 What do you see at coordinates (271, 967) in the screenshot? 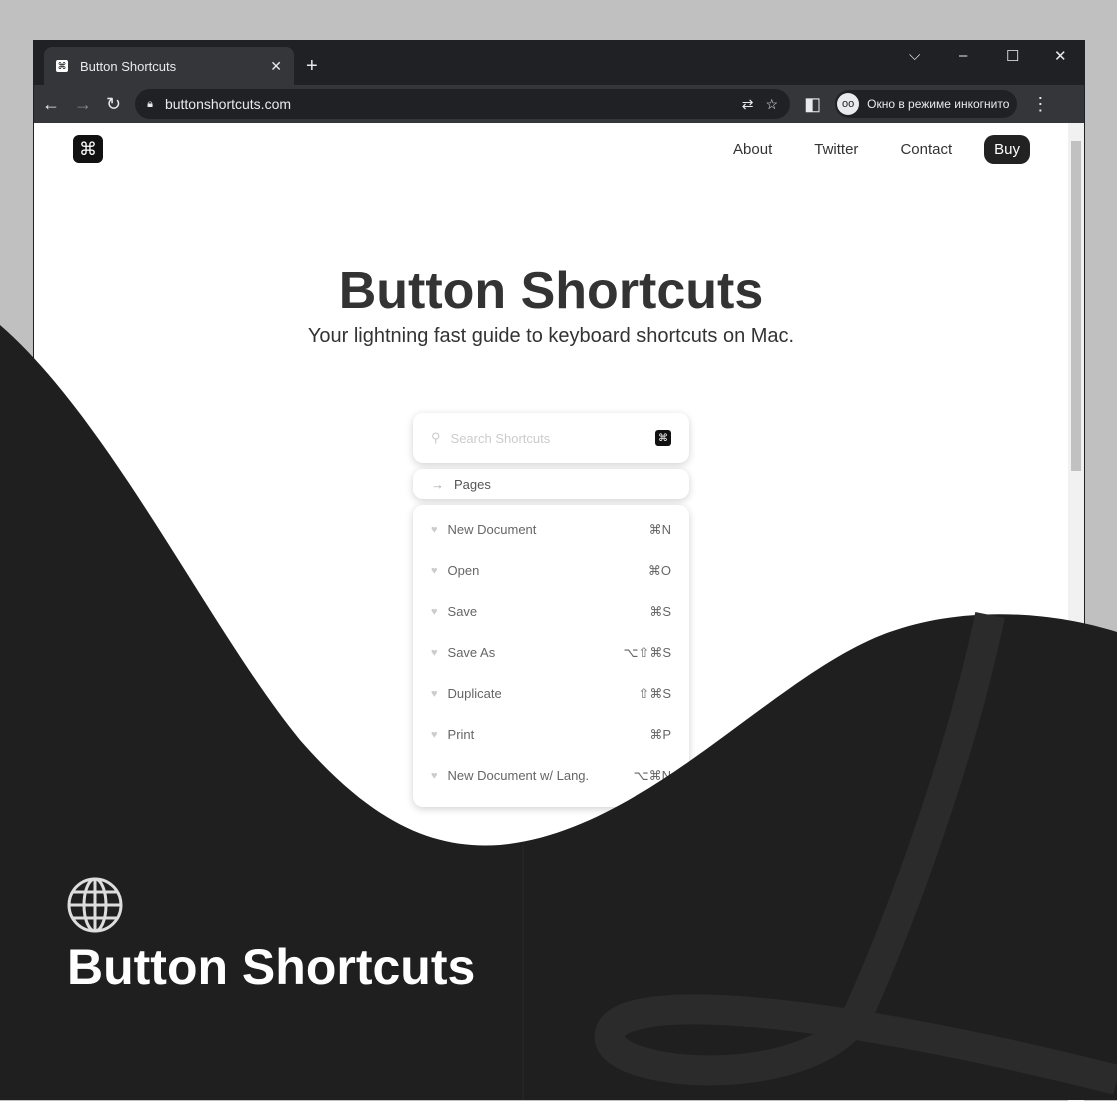
I see `overlay-title: Button Shortcuts` at bounding box center [271, 967].